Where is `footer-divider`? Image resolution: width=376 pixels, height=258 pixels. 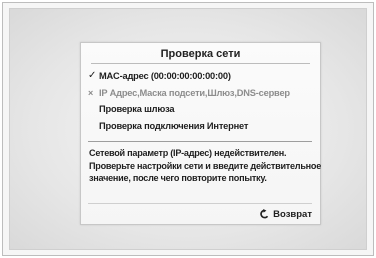 footer-divider is located at coordinates (200, 203).